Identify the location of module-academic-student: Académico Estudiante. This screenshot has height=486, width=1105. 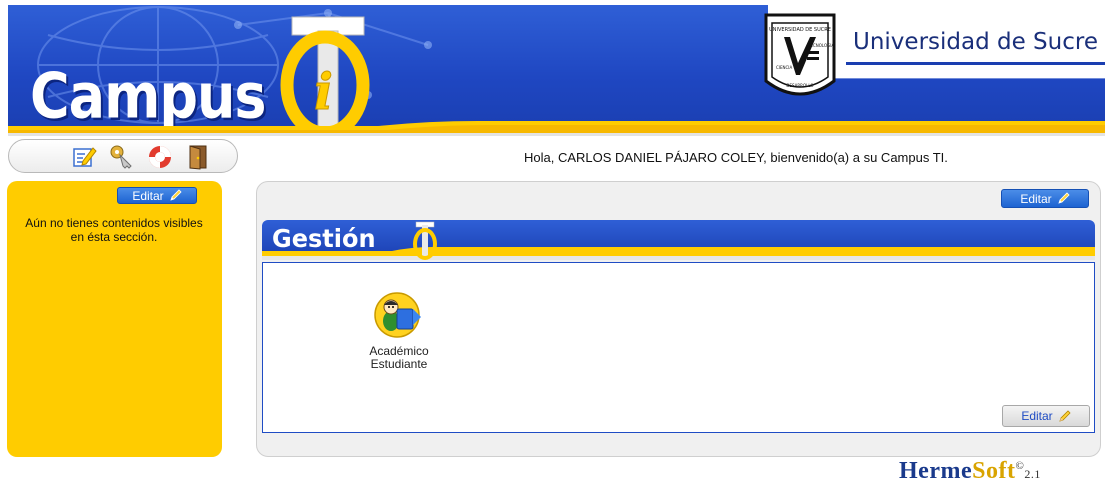
(399, 329).